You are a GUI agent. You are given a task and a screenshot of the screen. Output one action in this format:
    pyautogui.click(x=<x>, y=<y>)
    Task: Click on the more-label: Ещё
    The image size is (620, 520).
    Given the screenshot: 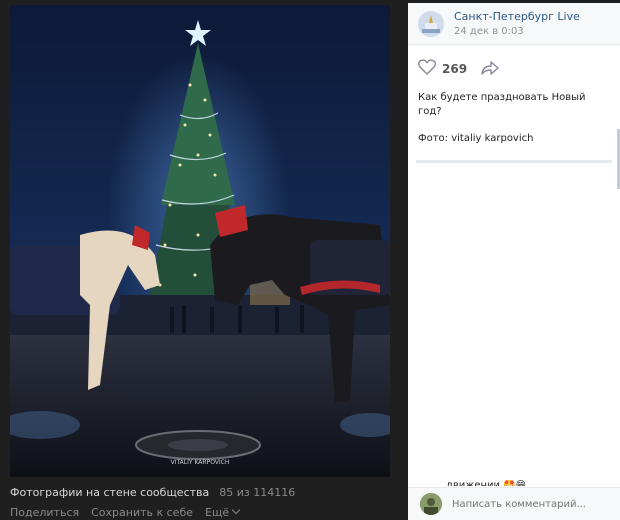 What is the action you would take?
    pyautogui.click(x=217, y=512)
    